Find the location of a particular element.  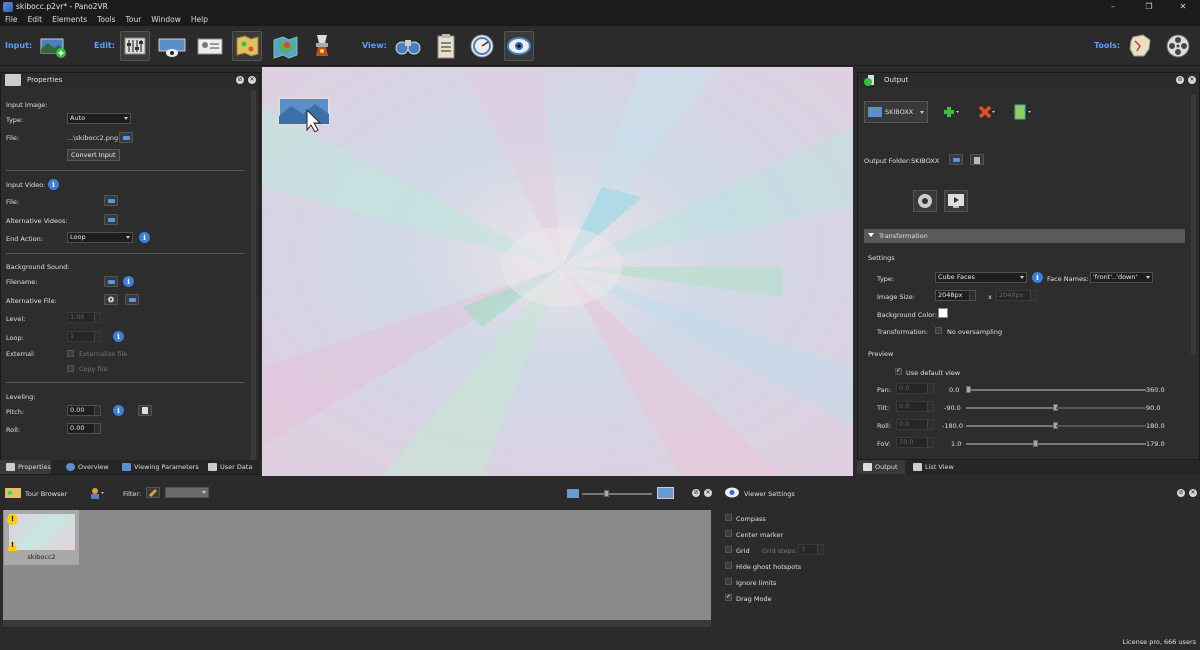

properties-scrollbar is located at coordinates (253, 276).